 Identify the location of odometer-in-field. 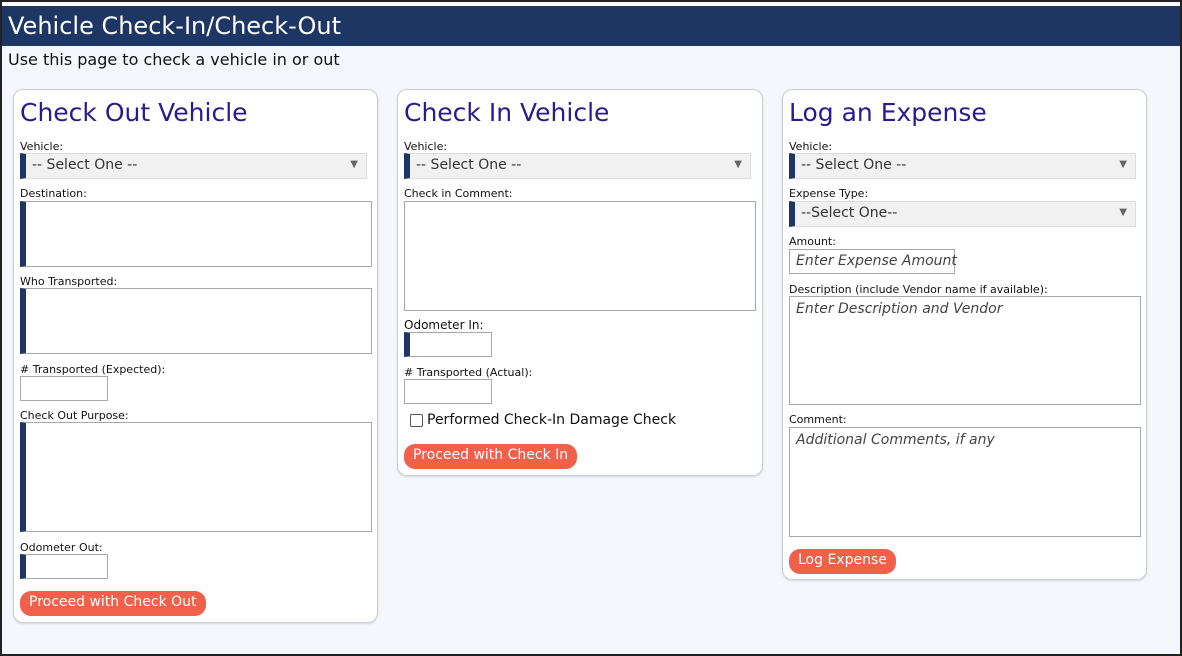
(448, 344).